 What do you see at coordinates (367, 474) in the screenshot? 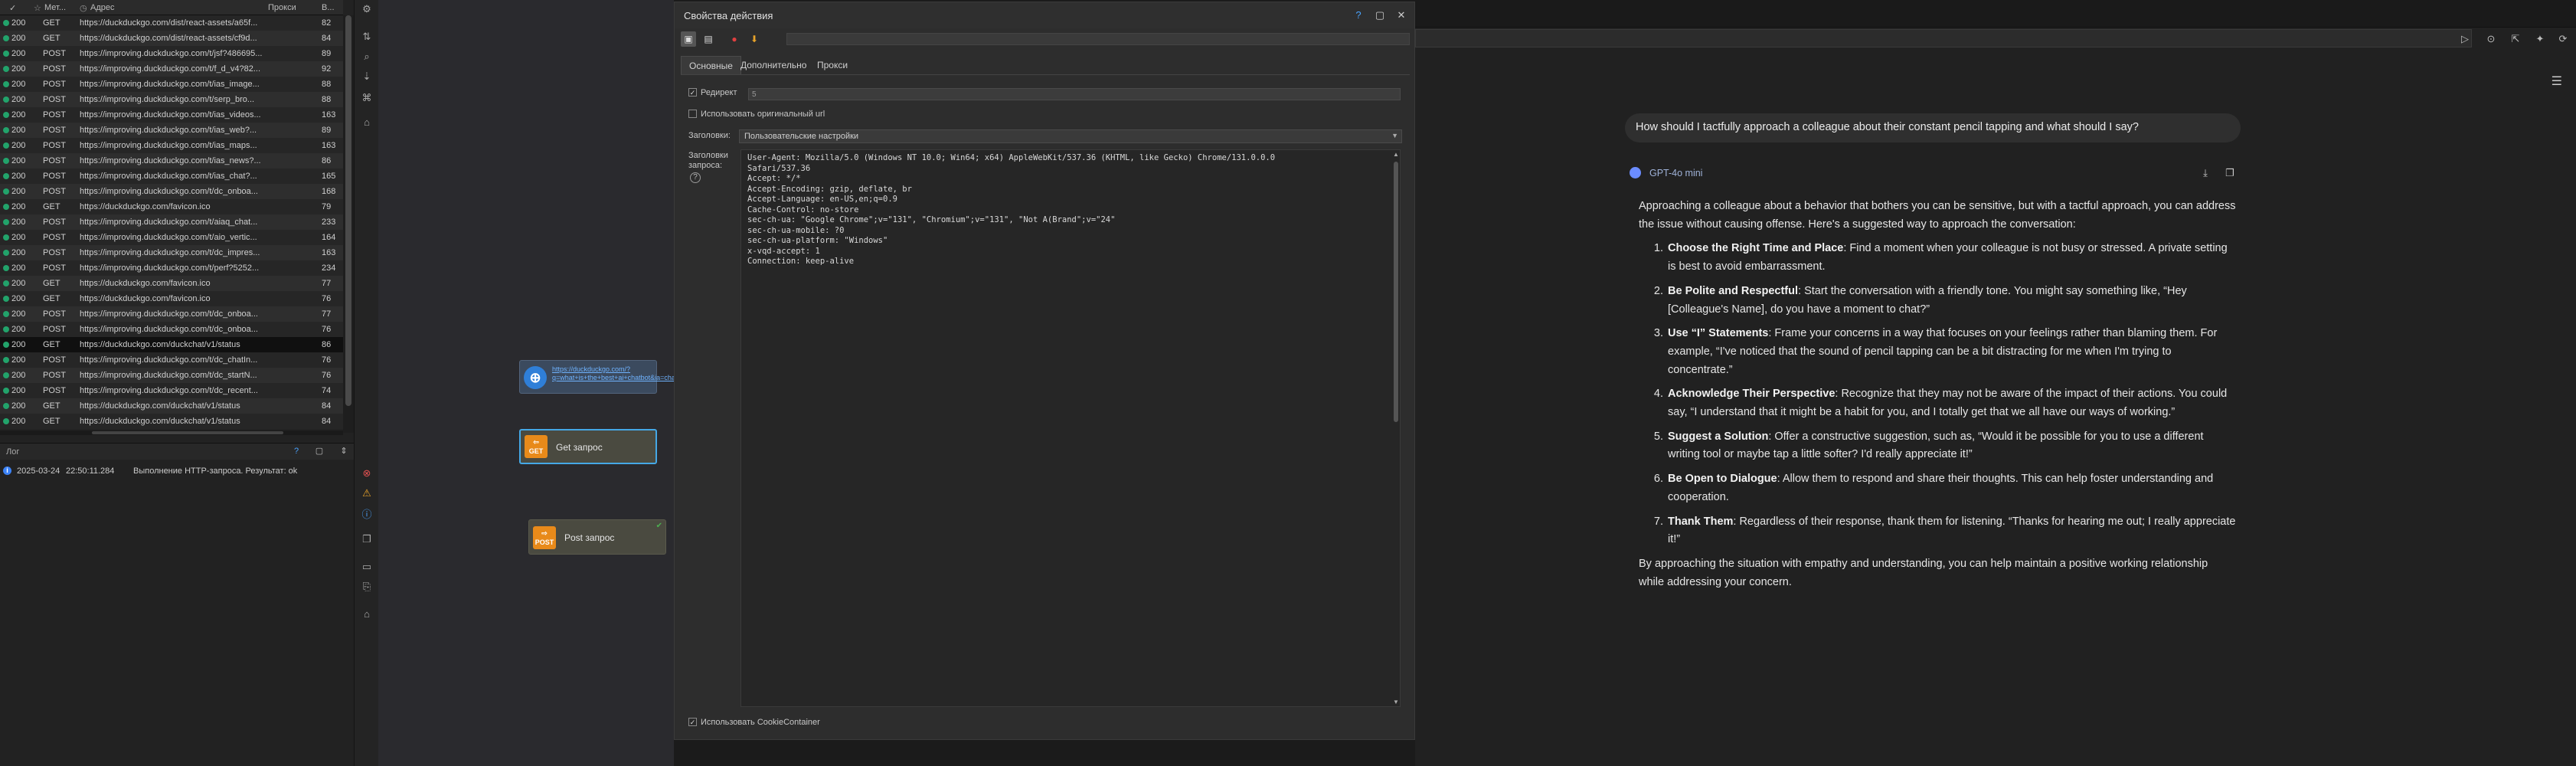
I see `stop-icon: ⊗` at bounding box center [367, 474].